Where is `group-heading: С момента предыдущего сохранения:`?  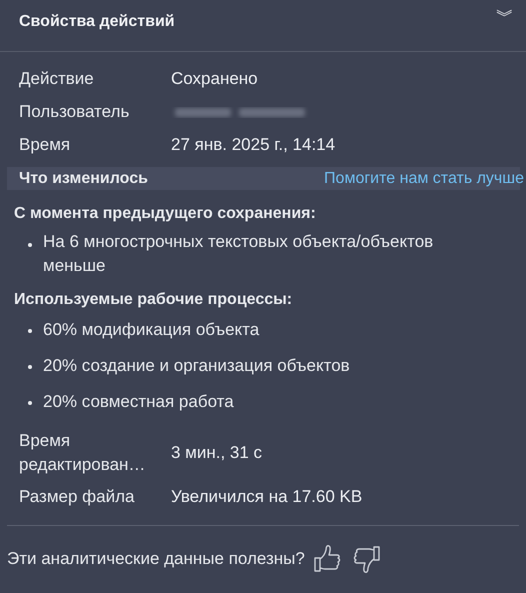
group-heading: С момента предыдущего сохранения: is located at coordinates (165, 214).